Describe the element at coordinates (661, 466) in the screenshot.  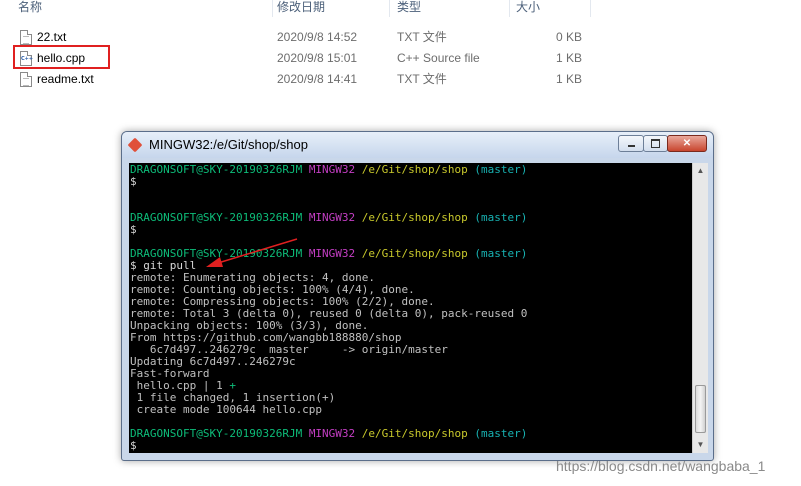
I see `watermark-text: https://blog.csdn.net/wangbaba_1` at that location.